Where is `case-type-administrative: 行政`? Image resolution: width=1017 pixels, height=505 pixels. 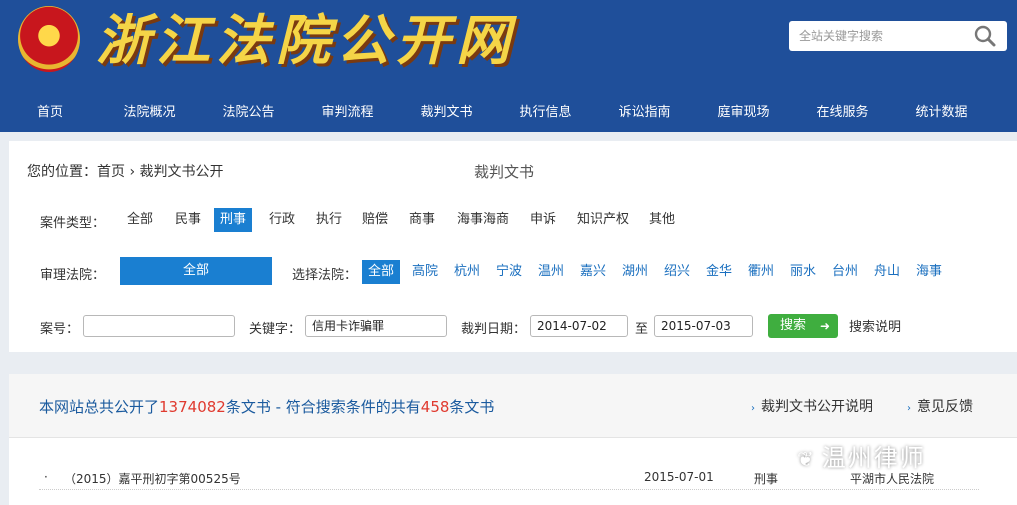
case-type-administrative: 行政 is located at coordinates (282, 220).